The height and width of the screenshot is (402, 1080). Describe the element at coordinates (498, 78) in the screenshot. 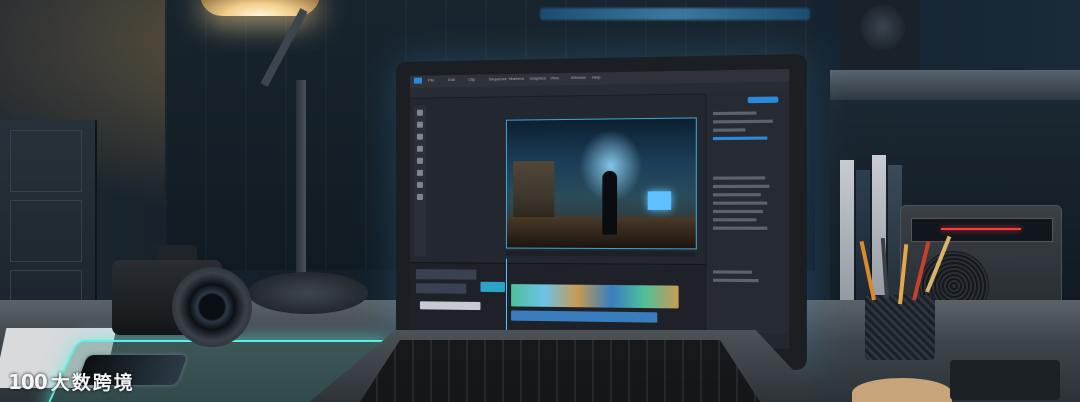

I see `menu-item-sequence: Sequence` at that location.